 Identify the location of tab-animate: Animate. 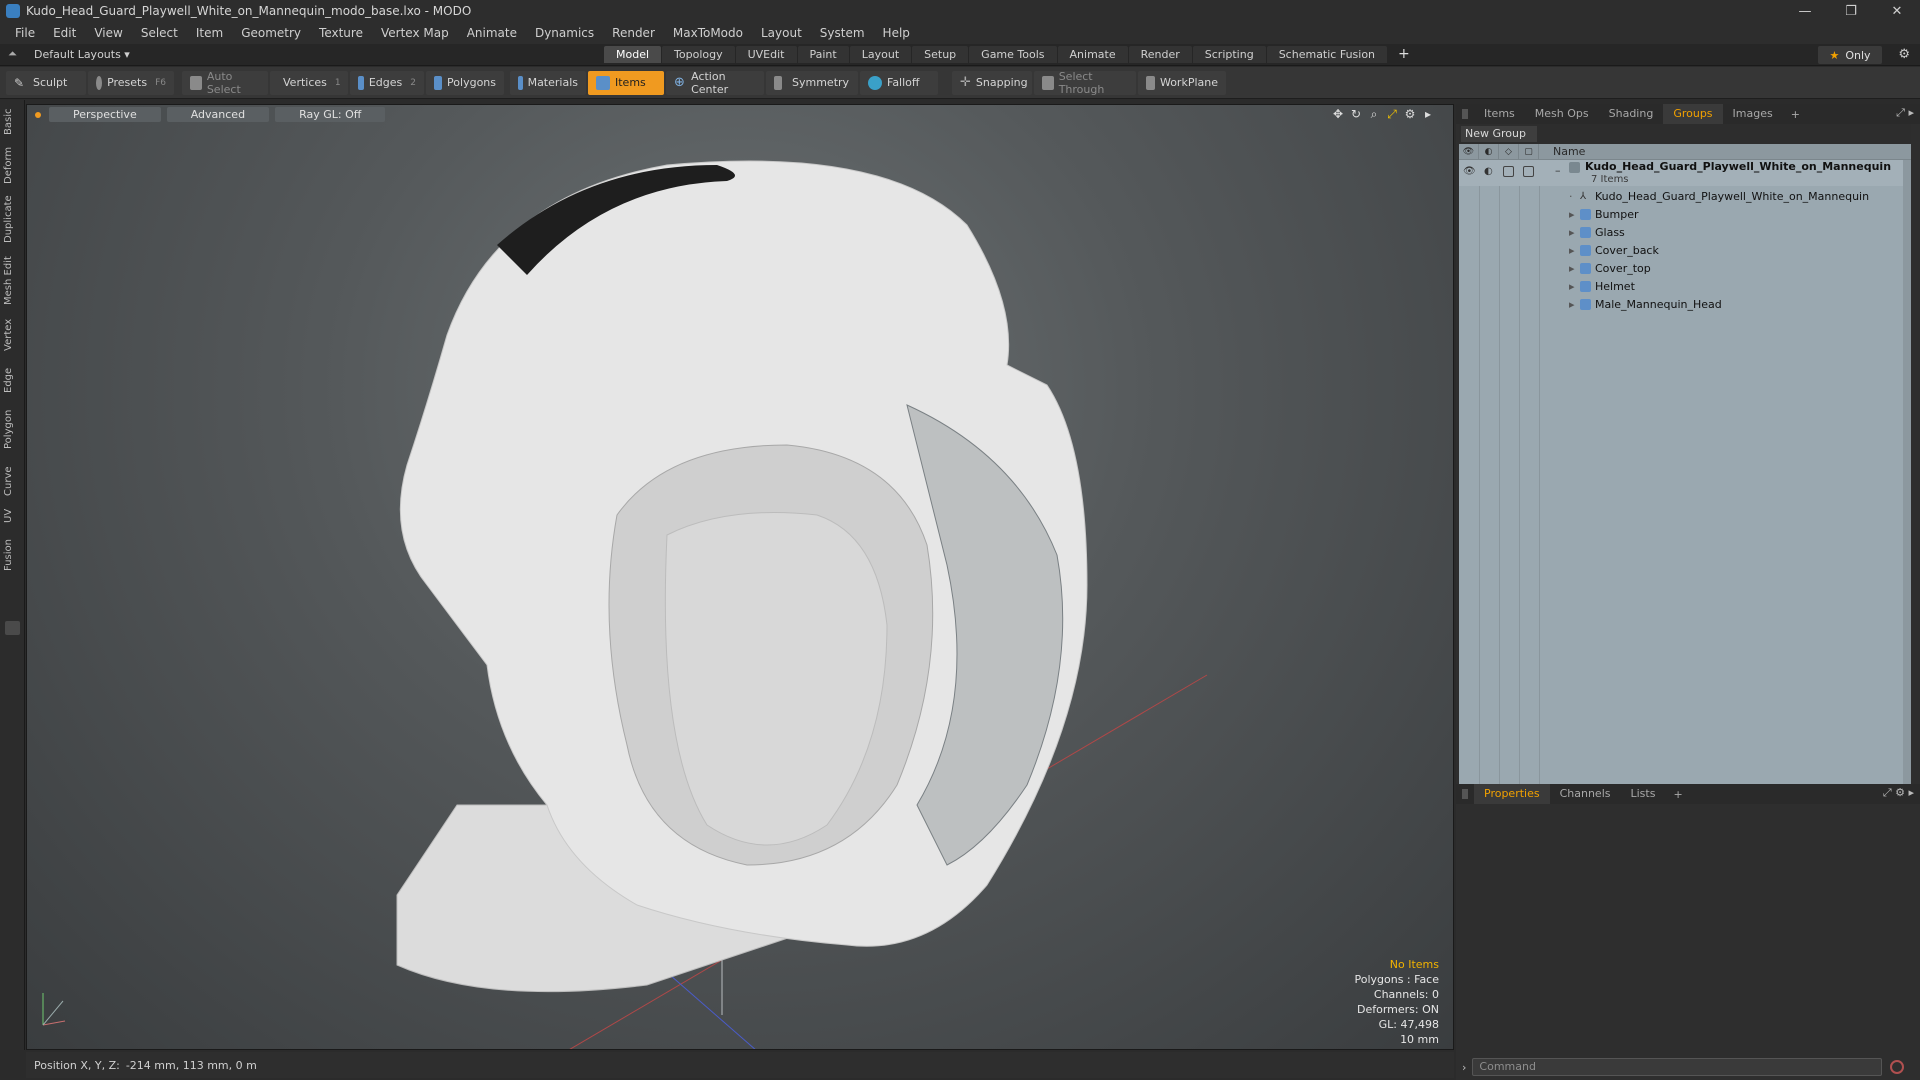
(1092, 54).